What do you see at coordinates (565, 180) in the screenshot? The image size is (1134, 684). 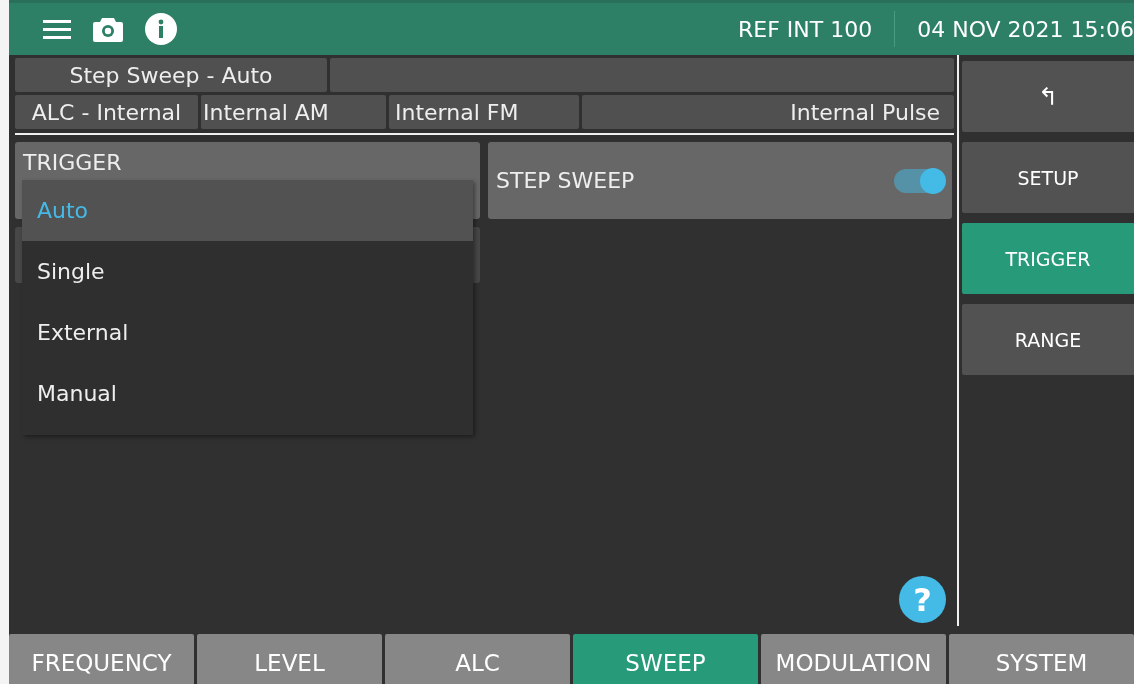 I see `step-sweep-label: STEP SWEEP` at bounding box center [565, 180].